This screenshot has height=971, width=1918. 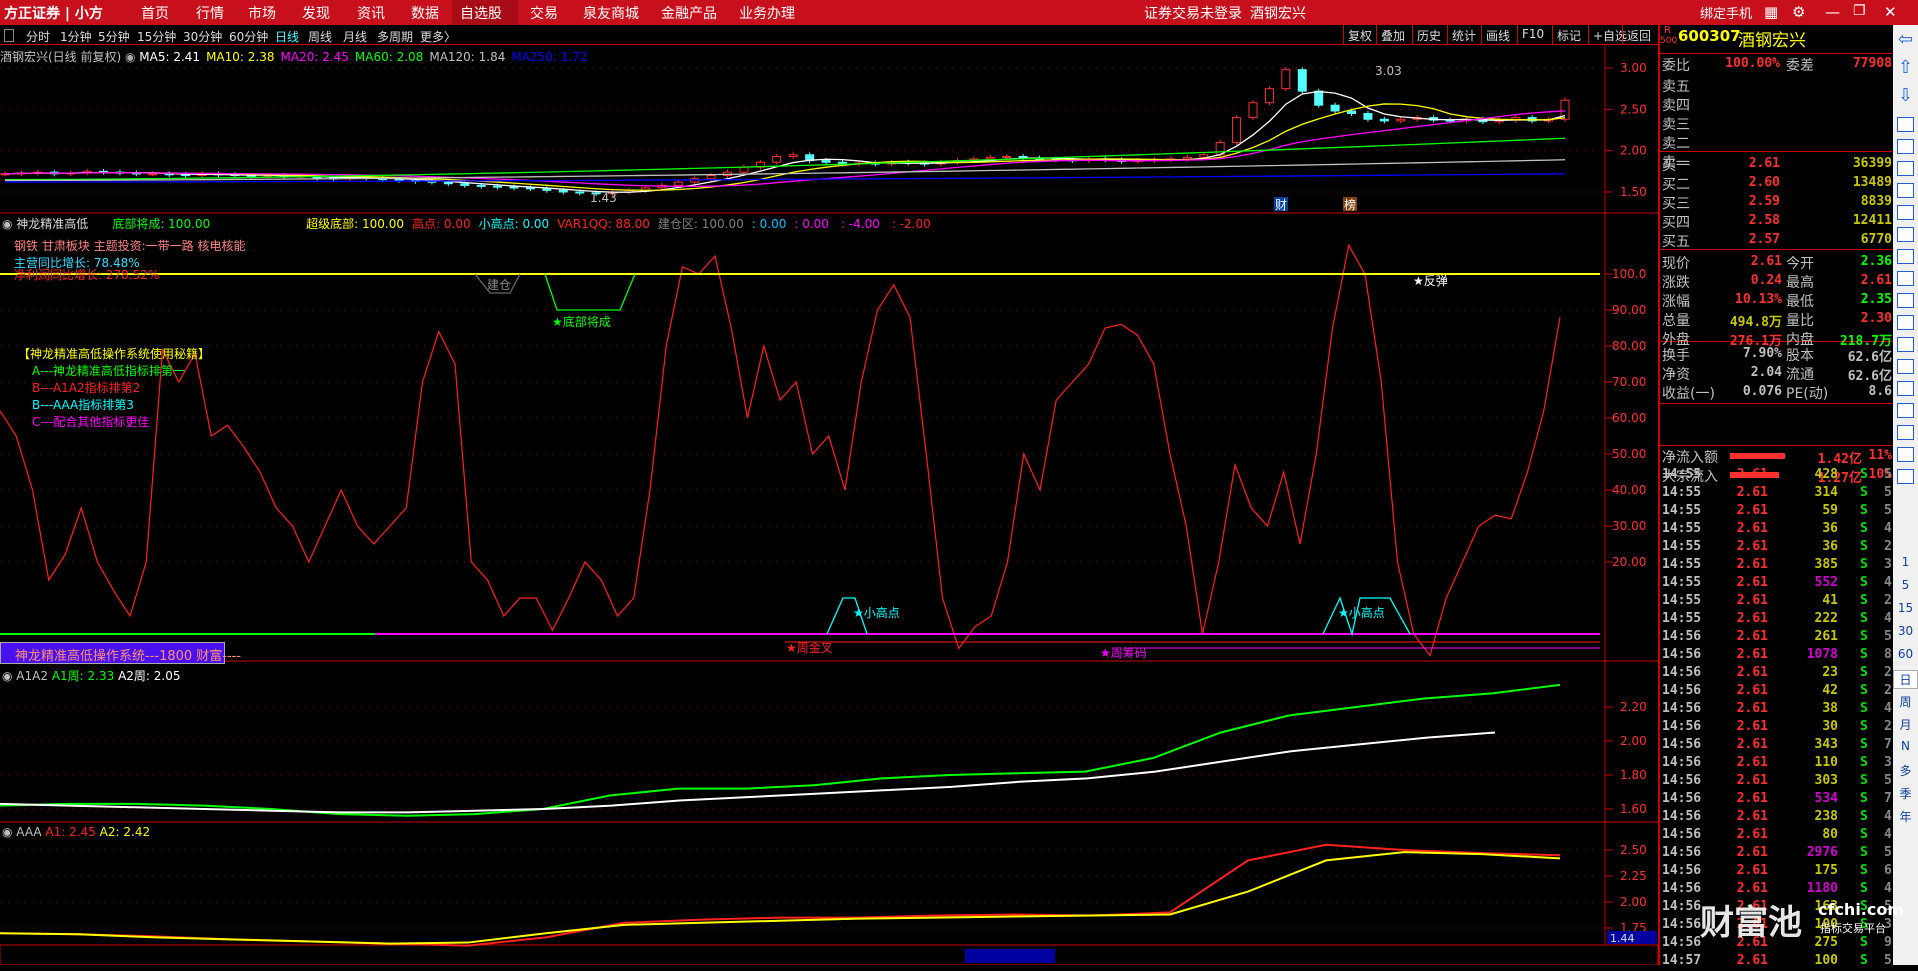 I want to click on period-tab: 5分钟, so click(x=114, y=36).